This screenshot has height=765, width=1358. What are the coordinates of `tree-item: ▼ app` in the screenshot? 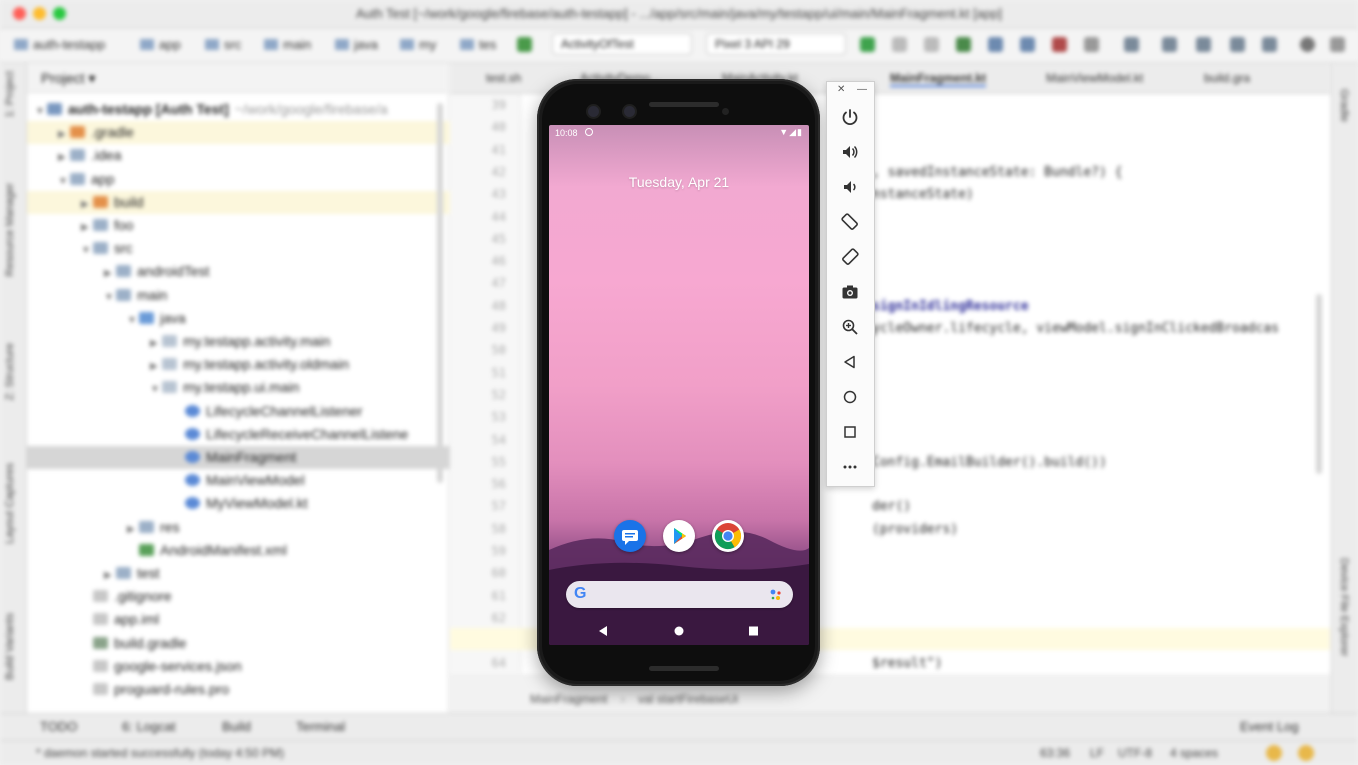 It's located at (246, 179).